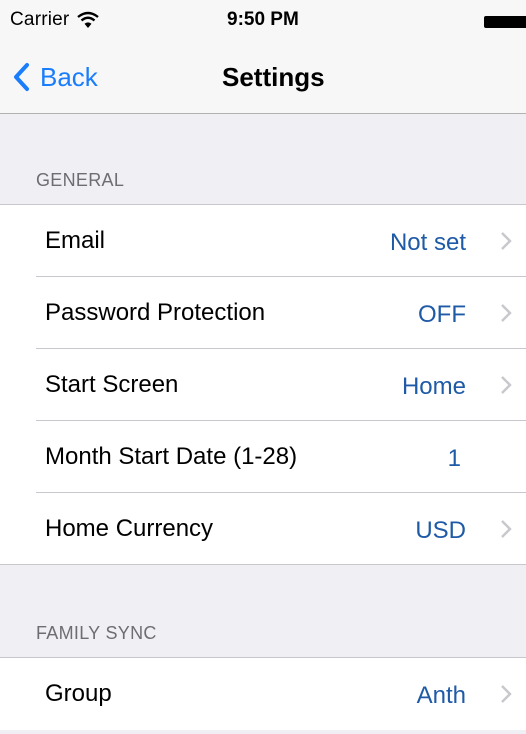 The image size is (526, 734). I want to click on status-bar: Carrier 9:50 PM, so click(263, 20).